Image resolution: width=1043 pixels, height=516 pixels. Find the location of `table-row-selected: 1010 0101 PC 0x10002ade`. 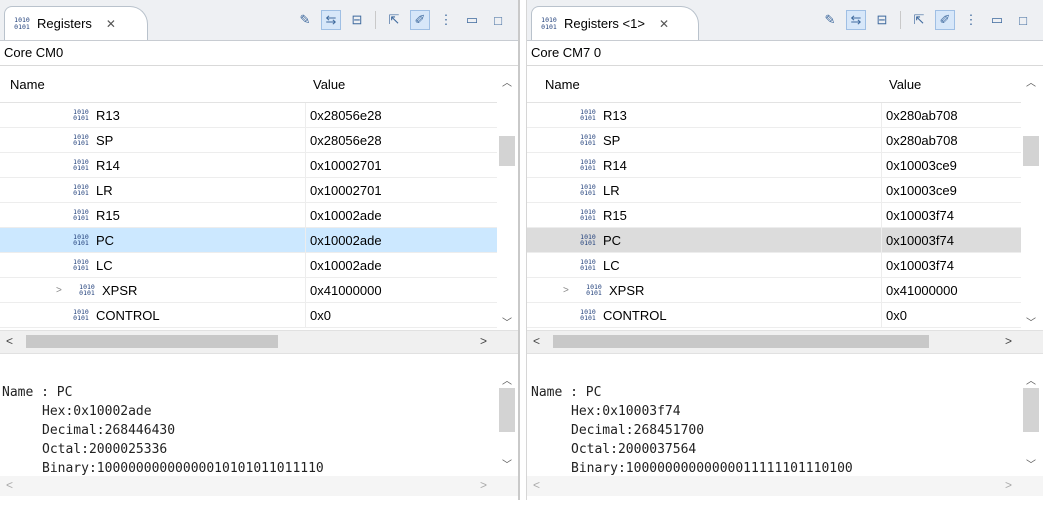

table-row-selected: 1010 0101 PC 0x10002ade is located at coordinates (248, 240).